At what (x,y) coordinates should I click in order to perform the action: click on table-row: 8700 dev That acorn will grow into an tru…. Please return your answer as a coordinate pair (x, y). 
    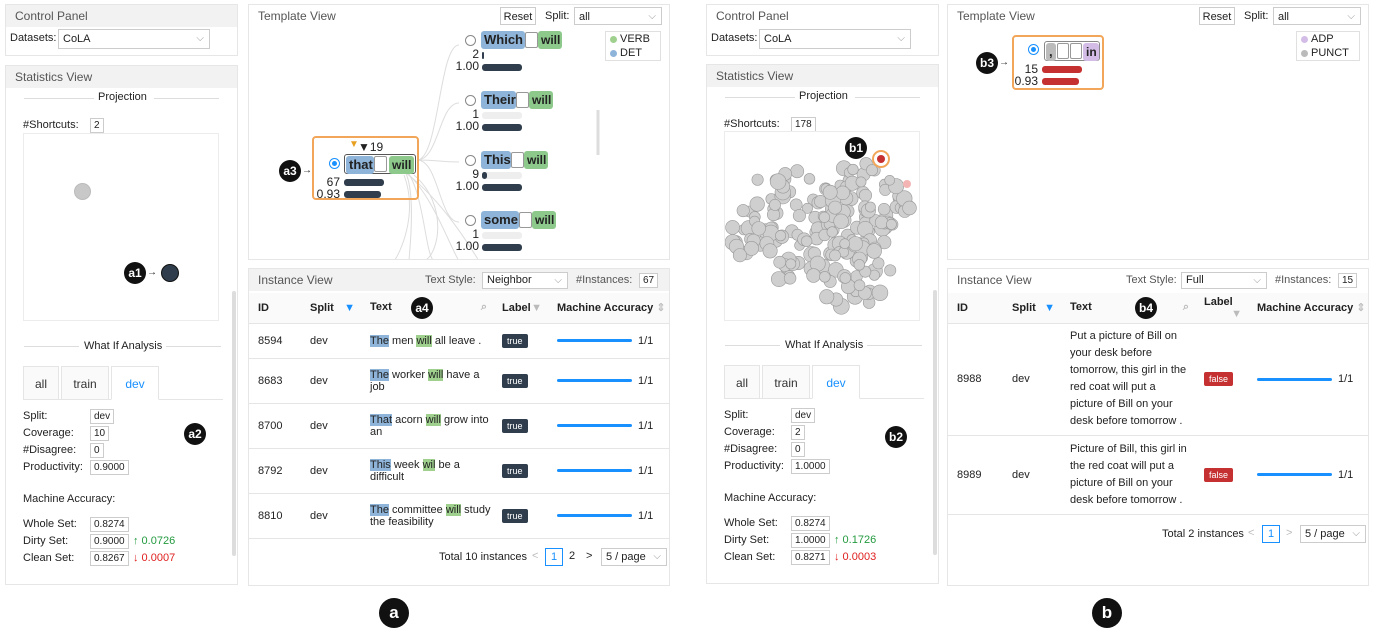
    Looking at the image, I should click on (459, 426).